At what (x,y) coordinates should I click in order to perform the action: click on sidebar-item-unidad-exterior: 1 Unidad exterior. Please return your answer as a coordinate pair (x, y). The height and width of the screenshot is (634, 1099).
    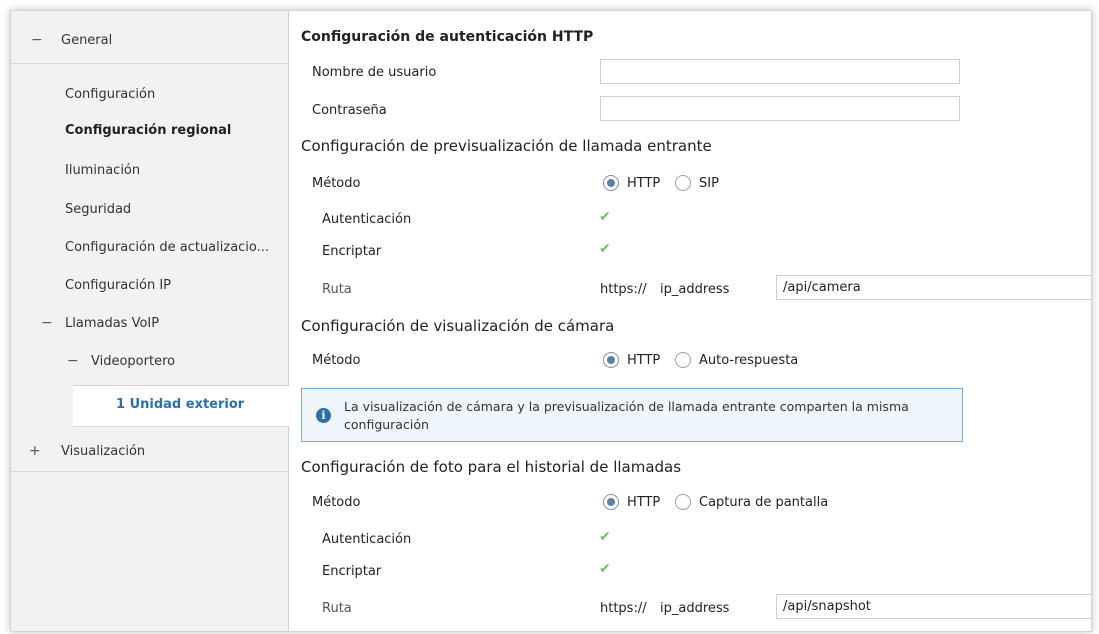
    Looking at the image, I should click on (180, 404).